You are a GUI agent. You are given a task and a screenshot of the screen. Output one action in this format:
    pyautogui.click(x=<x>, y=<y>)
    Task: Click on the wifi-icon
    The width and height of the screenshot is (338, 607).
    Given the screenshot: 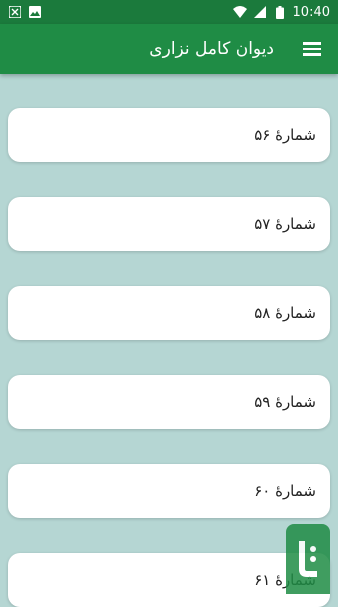 What is the action you would take?
    pyautogui.click(x=239, y=12)
    